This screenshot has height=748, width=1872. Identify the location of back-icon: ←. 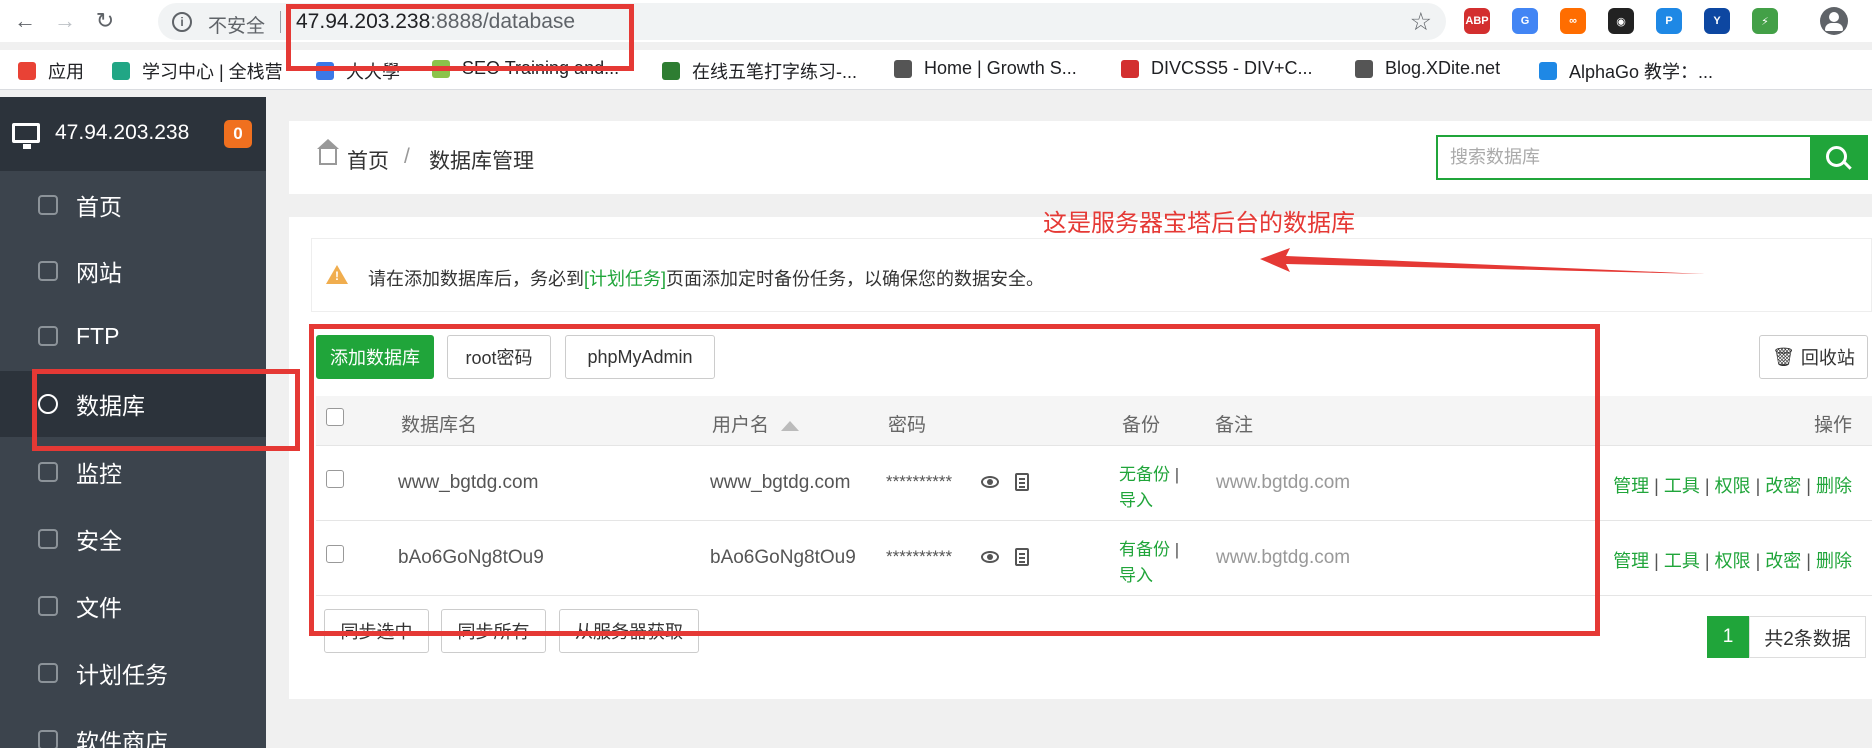
(25, 21).